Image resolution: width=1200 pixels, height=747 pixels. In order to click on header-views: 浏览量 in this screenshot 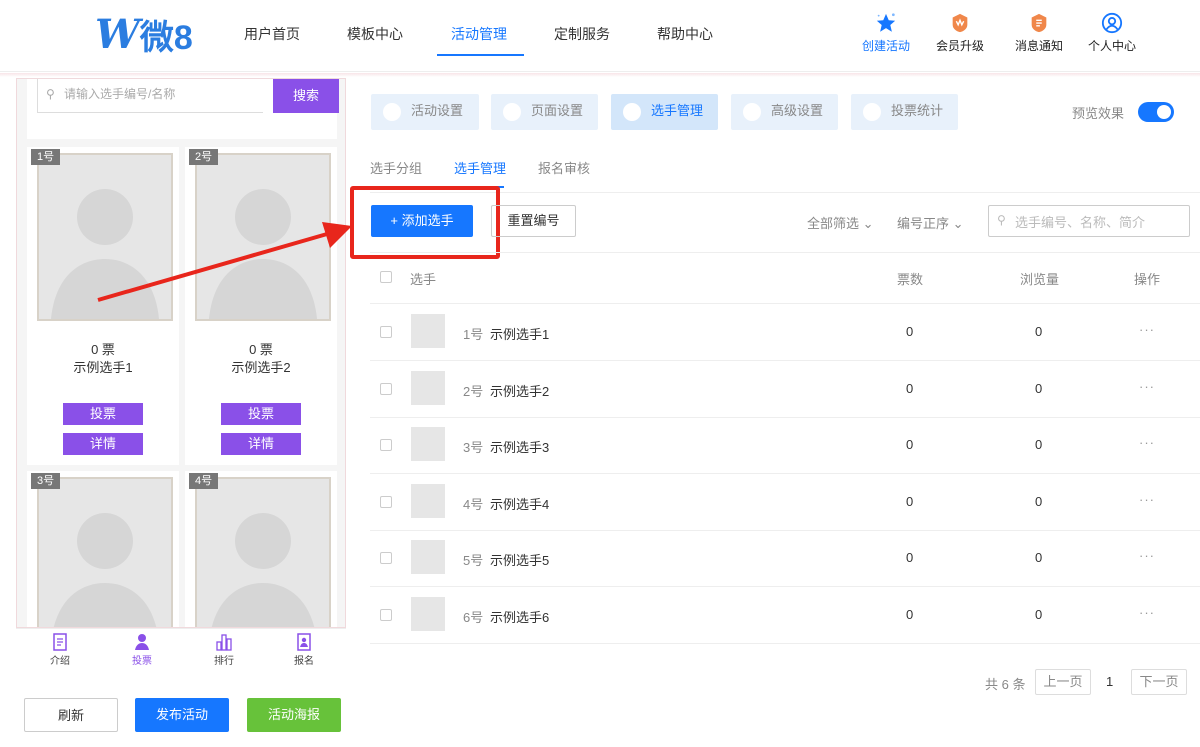, I will do `click(1040, 279)`.